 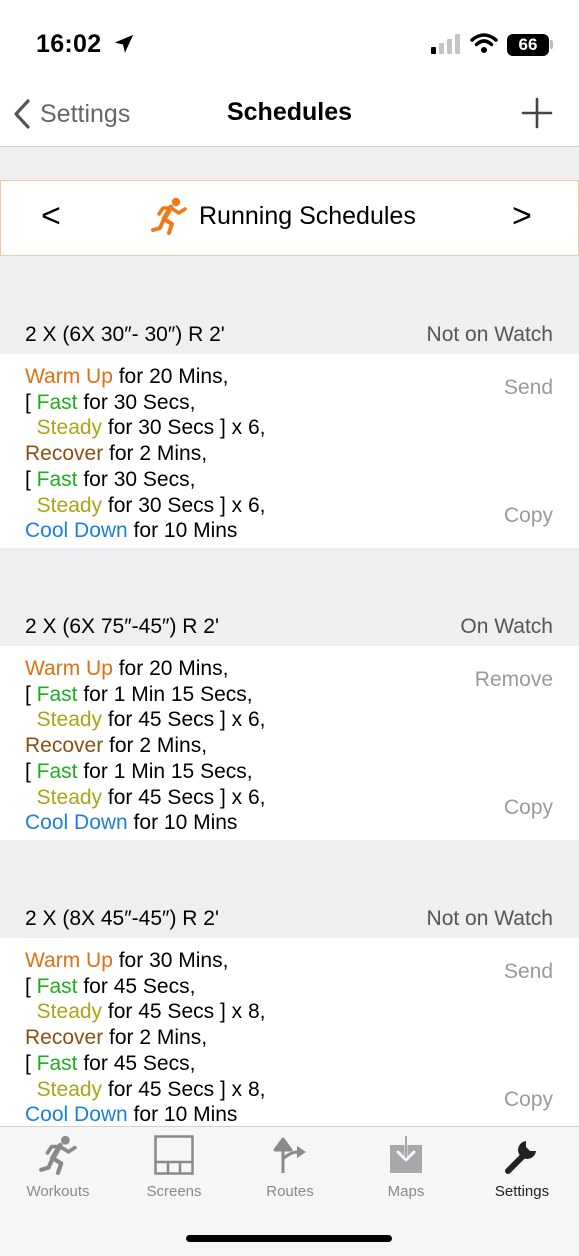 What do you see at coordinates (51, 216) in the screenshot?
I see `previous-type-button: <` at bounding box center [51, 216].